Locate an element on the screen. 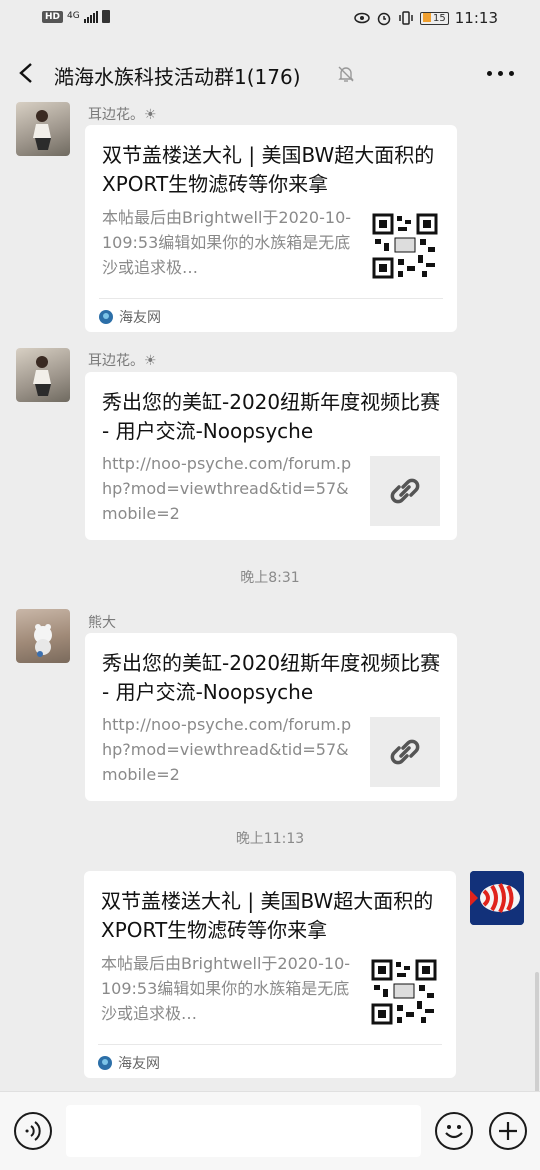 Image resolution: width=540 pixels, height=1170 pixels. more-options-button is located at coordinates (500, 73).